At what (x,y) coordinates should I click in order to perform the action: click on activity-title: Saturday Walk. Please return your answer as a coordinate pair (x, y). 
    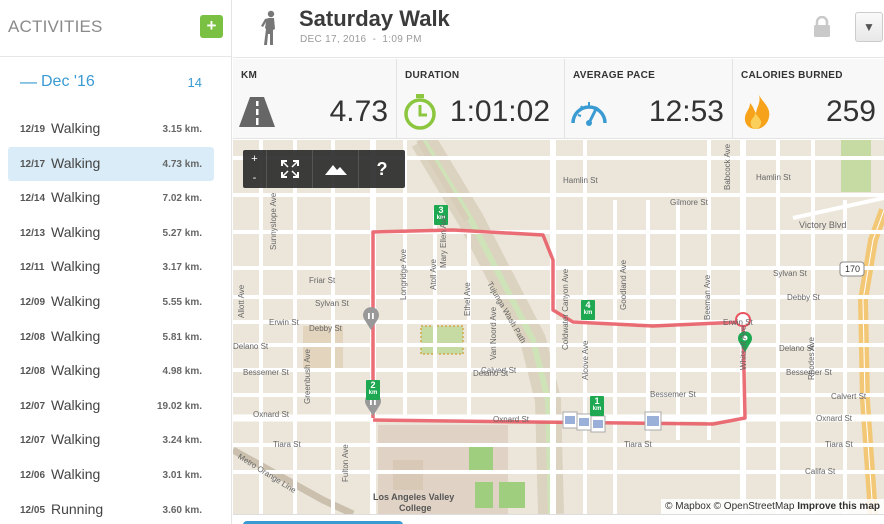
    Looking at the image, I should click on (374, 19).